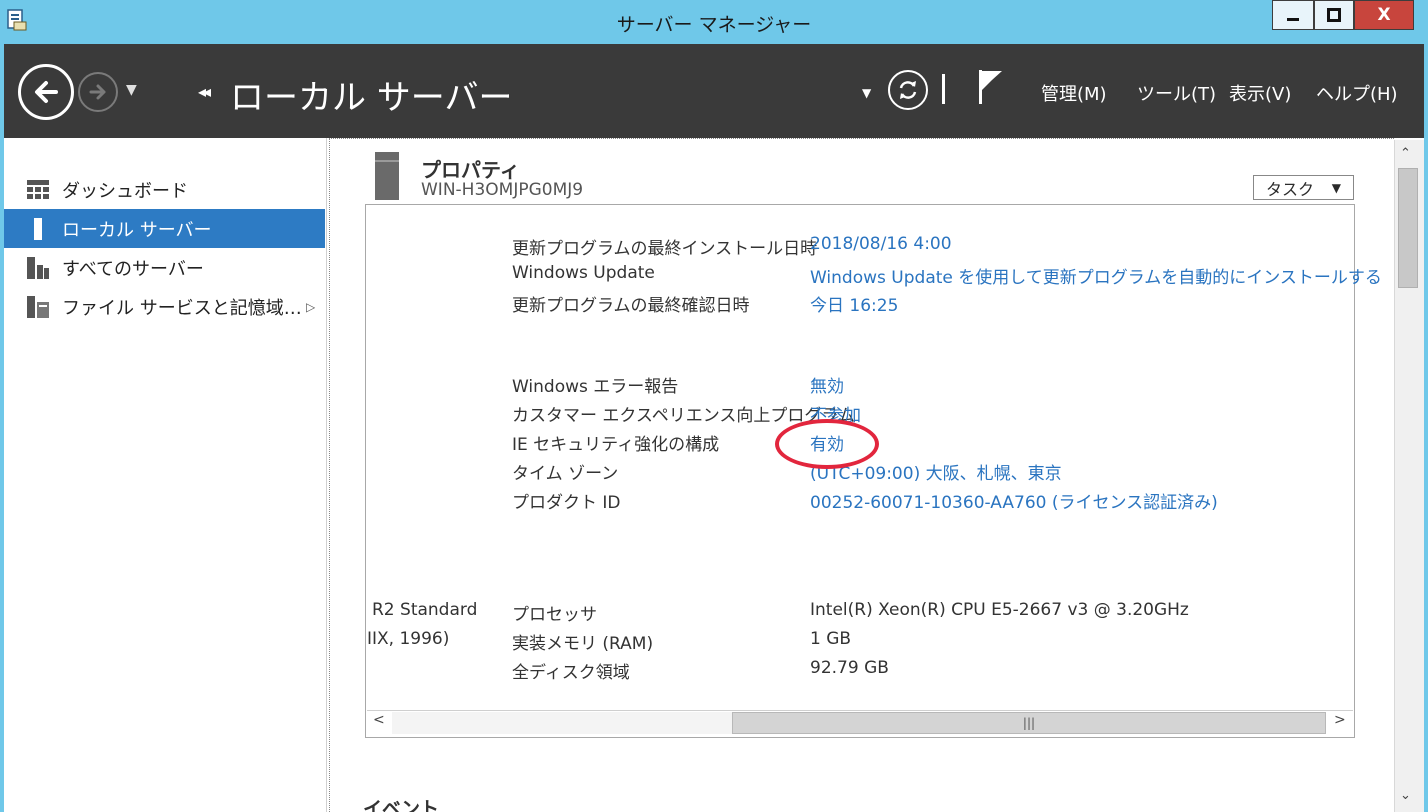 The height and width of the screenshot is (812, 1428). What do you see at coordinates (1074, 93) in the screenshot?
I see `menu-manage: 管理(M)` at bounding box center [1074, 93].